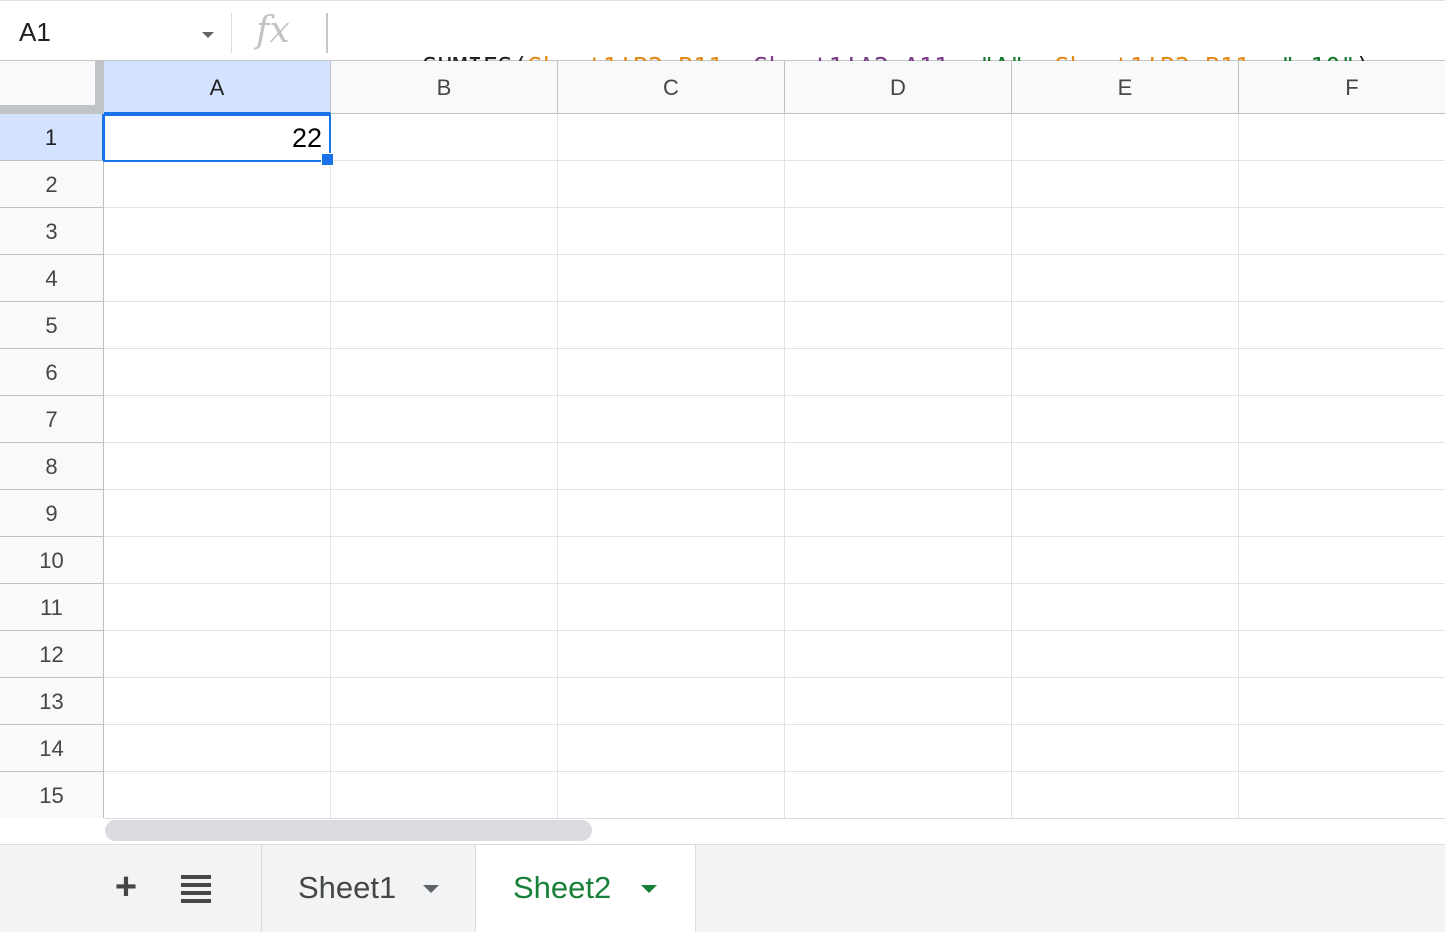 Image resolution: width=1445 pixels, height=932 pixels. I want to click on cell-c10, so click(671, 560).